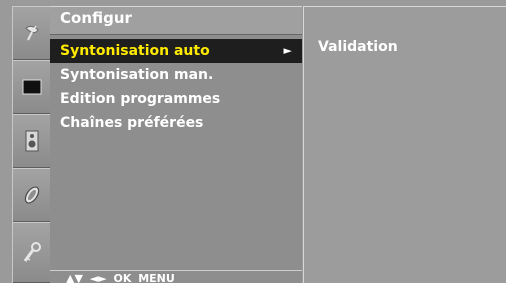  I want to click on menu-title: Configur, so click(176, 20).